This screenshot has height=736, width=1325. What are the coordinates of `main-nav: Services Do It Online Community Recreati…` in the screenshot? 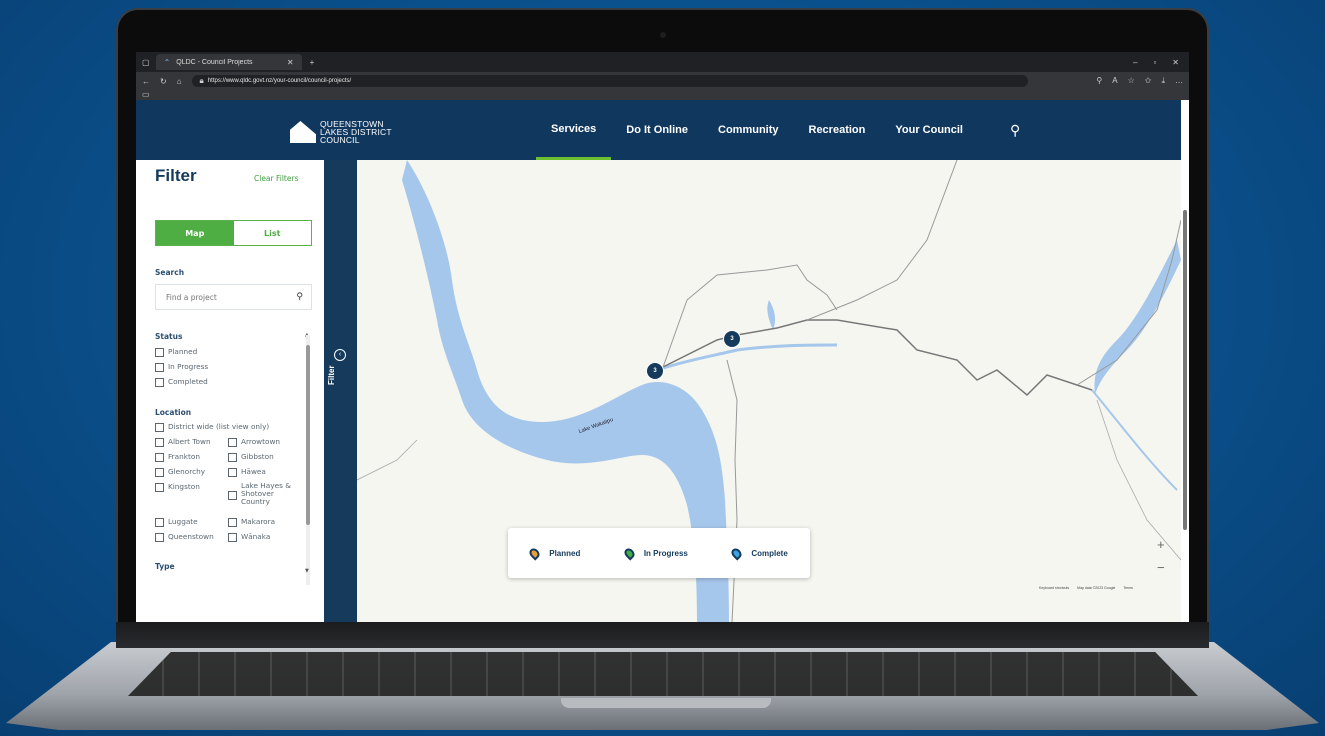 It's located at (757, 130).